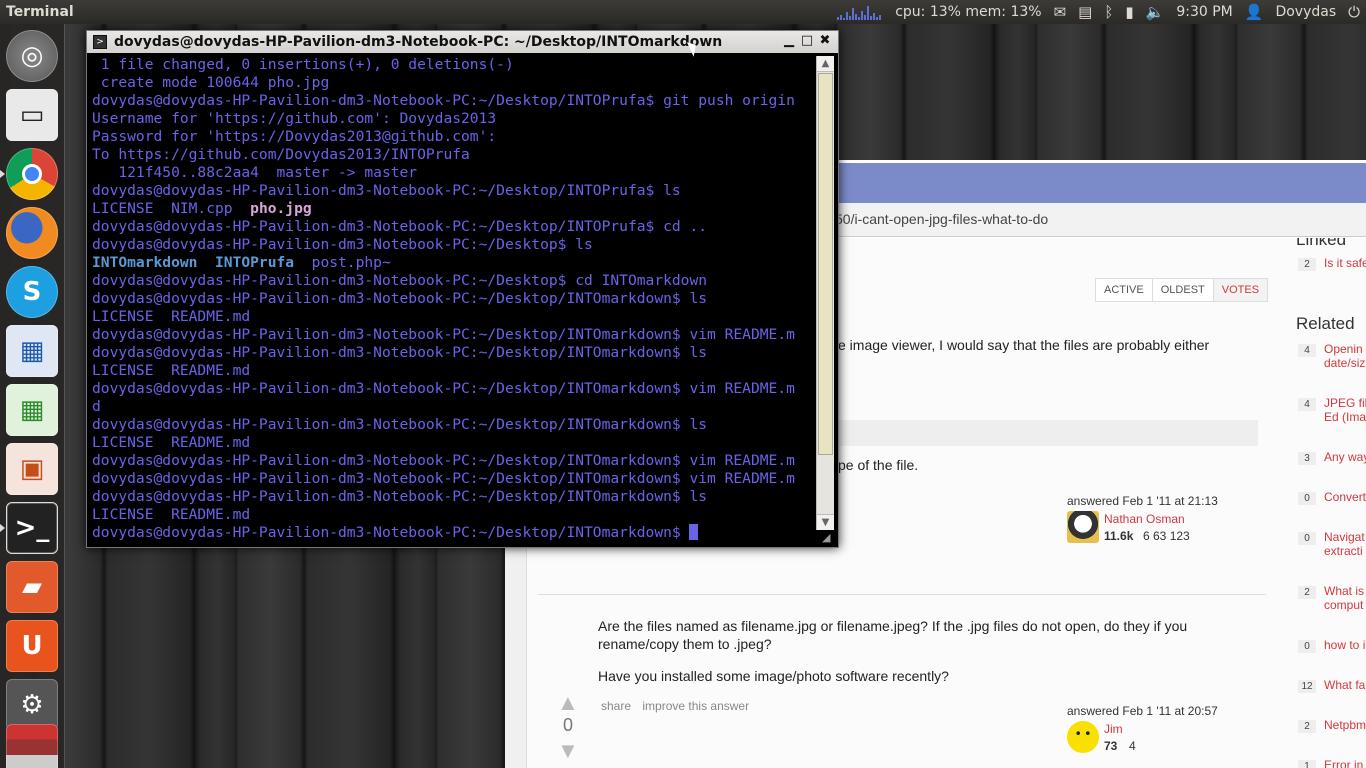 Image resolution: width=1366 pixels, height=768 pixels. What do you see at coordinates (568, 725) in the screenshot?
I see `vote-count: 0` at bounding box center [568, 725].